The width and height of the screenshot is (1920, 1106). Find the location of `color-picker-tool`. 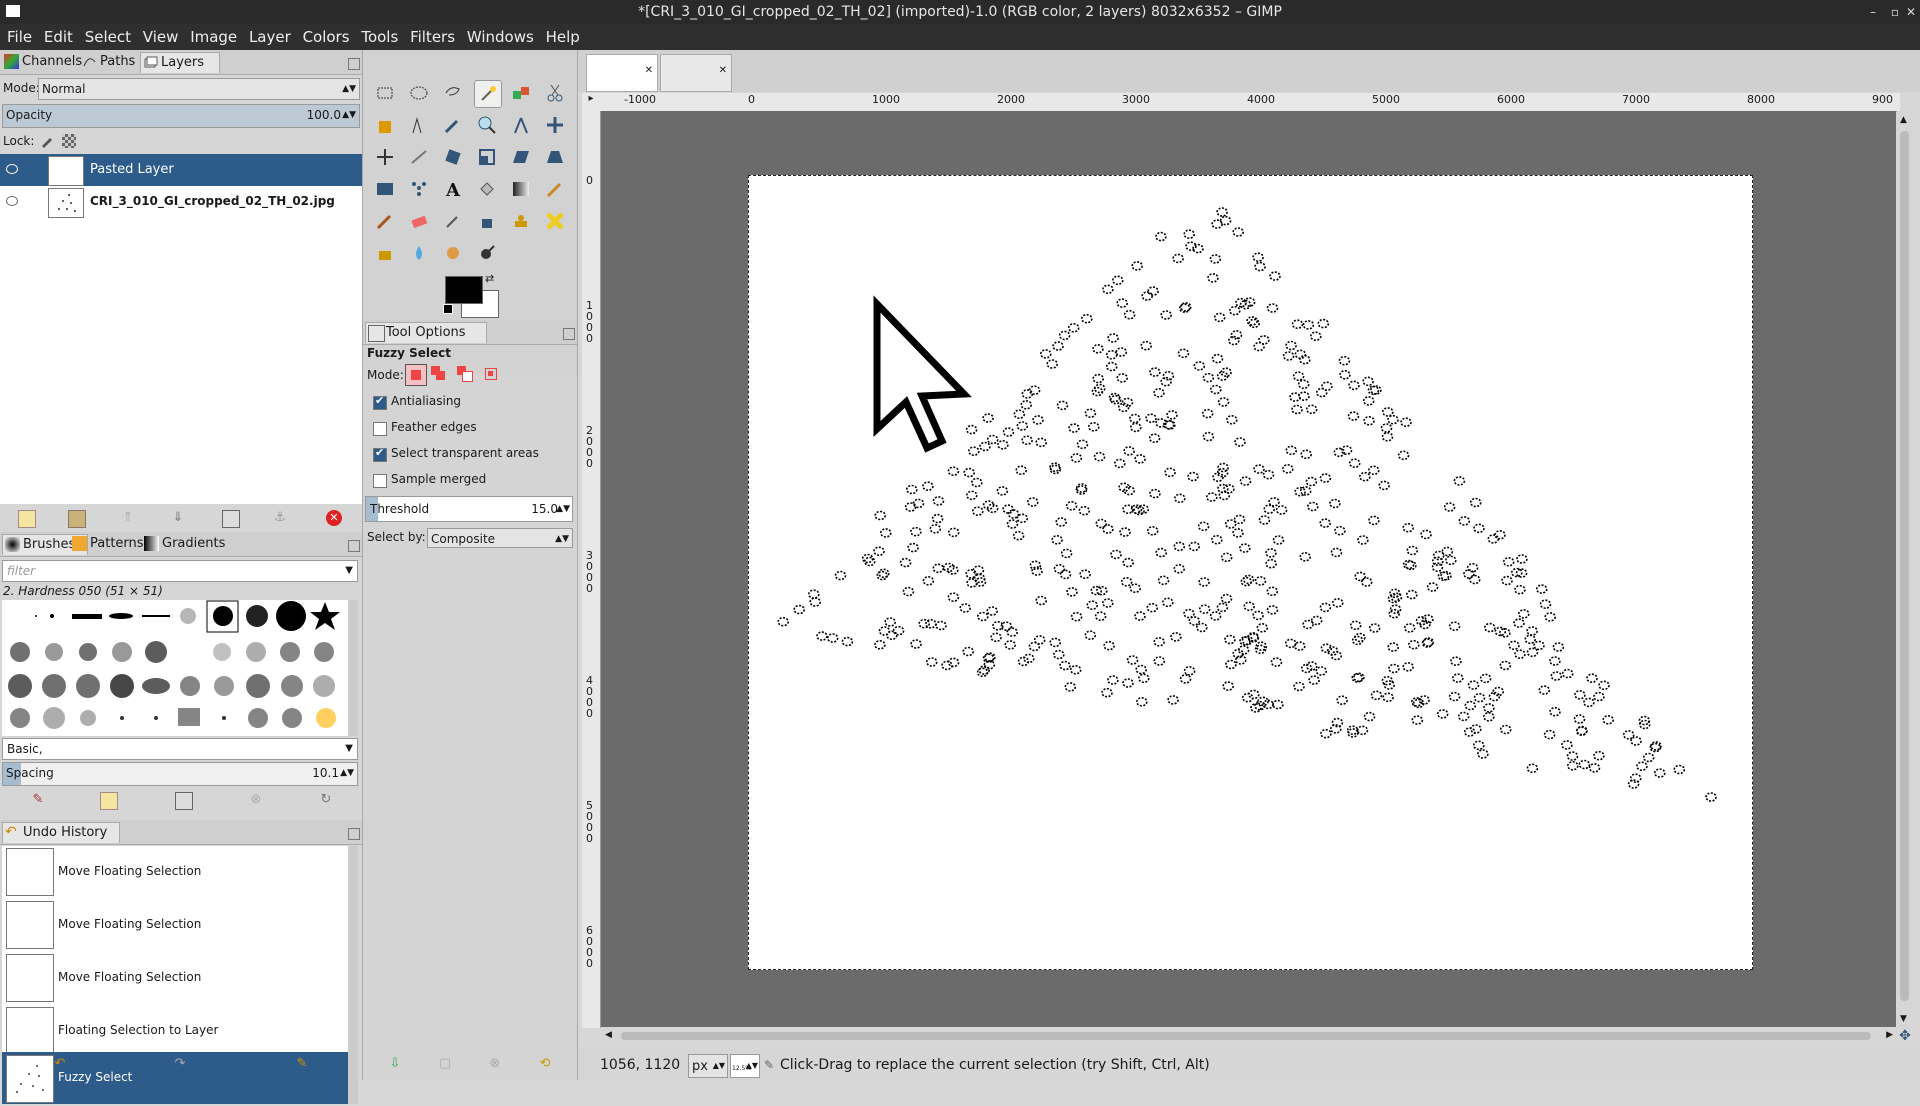

color-picker-tool is located at coordinates (453, 125).